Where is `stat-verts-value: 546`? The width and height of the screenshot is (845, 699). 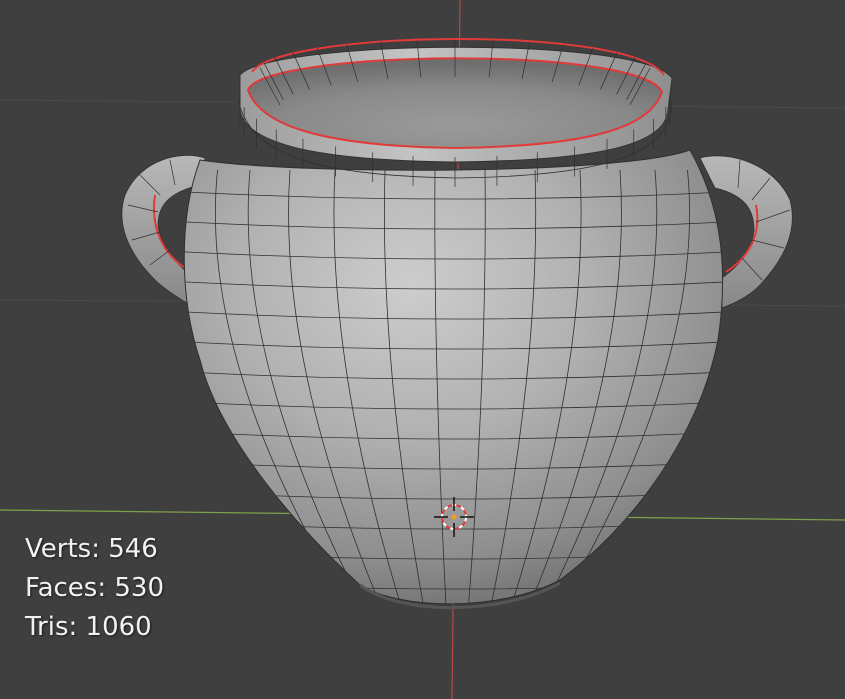
stat-verts-value: 546 is located at coordinates (133, 549).